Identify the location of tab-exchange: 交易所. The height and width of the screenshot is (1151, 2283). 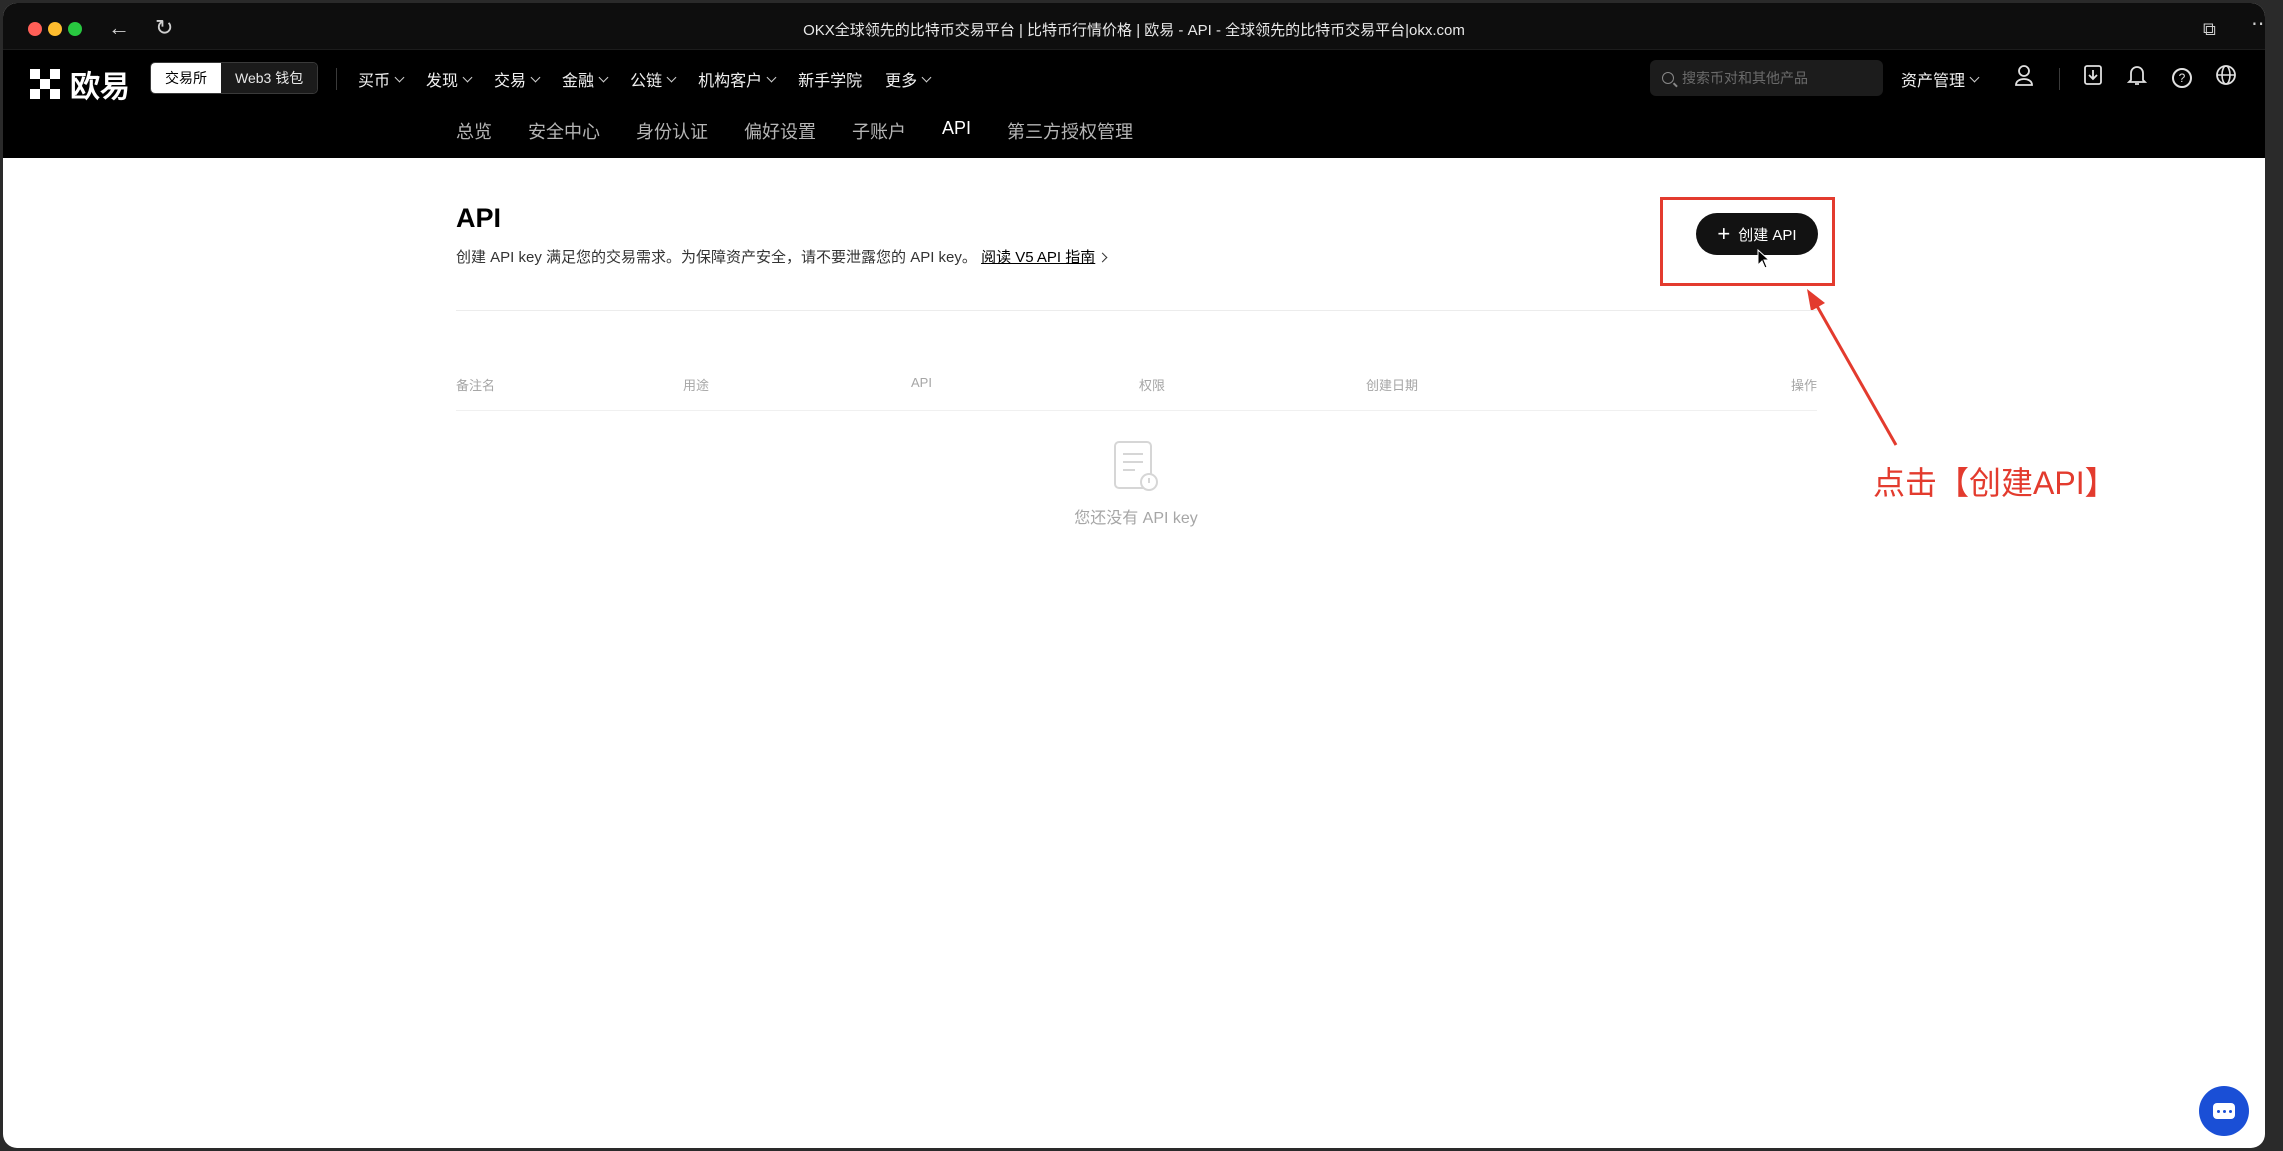
(186, 78).